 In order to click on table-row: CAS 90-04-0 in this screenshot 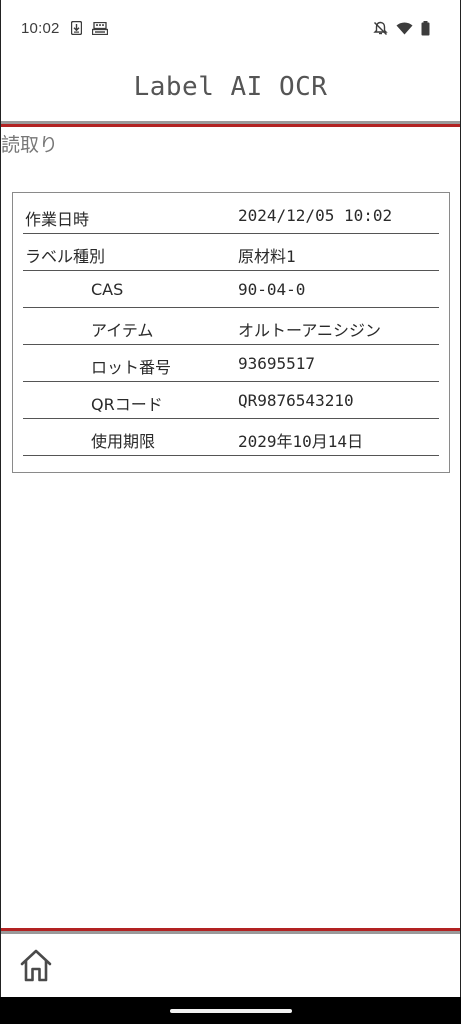, I will do `click(231, 289)`.